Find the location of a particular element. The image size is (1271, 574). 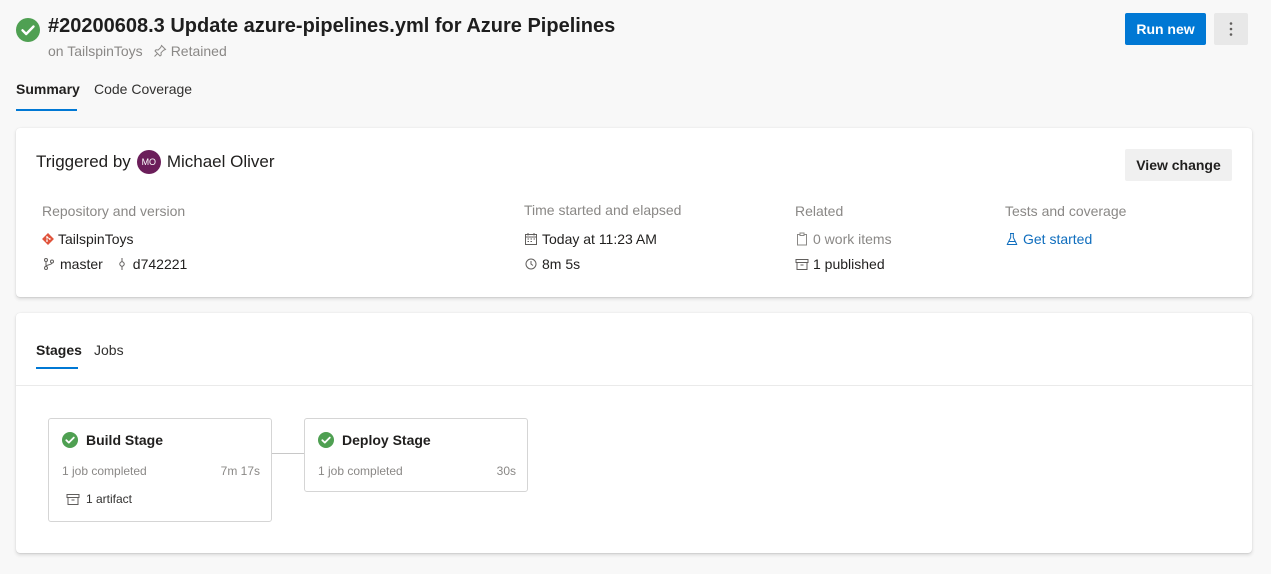

version-row: master d742221 is located at coordinates (114, 263).